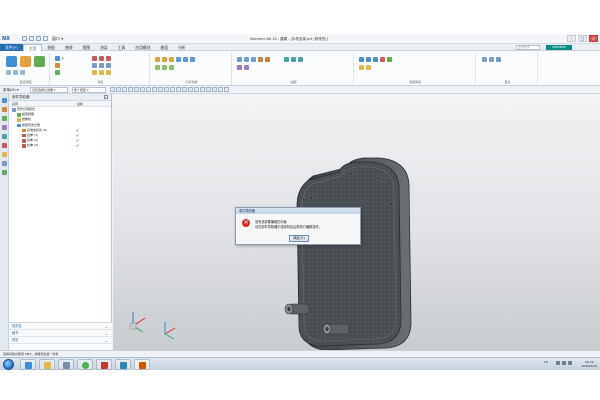 Image resolution: width=600 pixels, height=400 pixels. Describe the element at coordinates (220, 89) in the screenshot. I see `work-layer-icon` at that location.